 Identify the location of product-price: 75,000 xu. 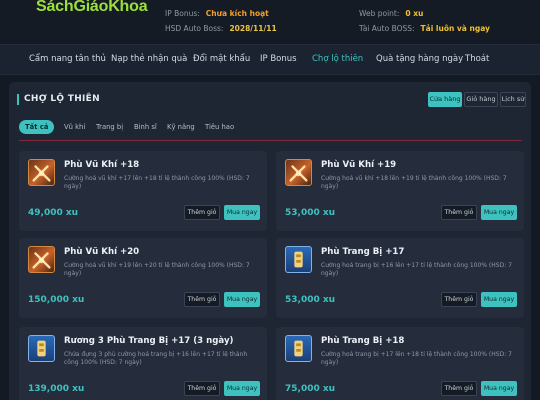
(310, 389).